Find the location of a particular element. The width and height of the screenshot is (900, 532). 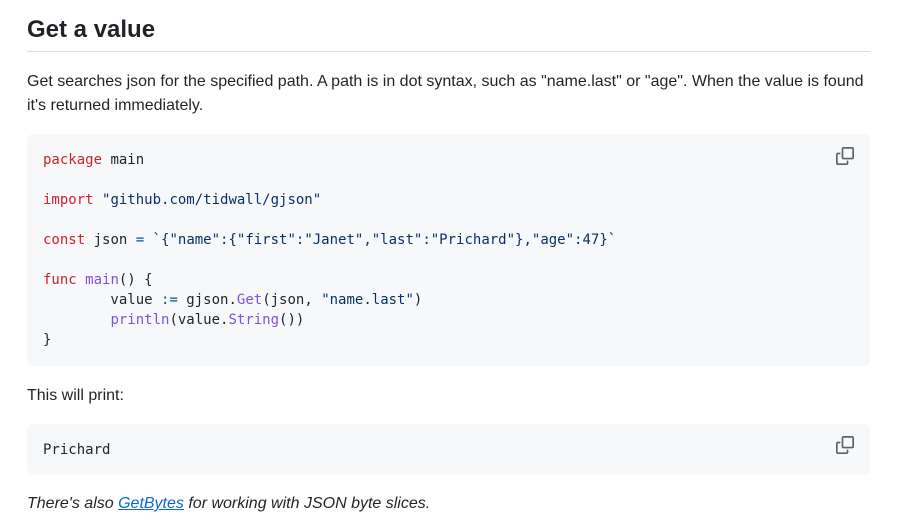

gjson-pkg: gjson. is located at coordinates (207, 300).